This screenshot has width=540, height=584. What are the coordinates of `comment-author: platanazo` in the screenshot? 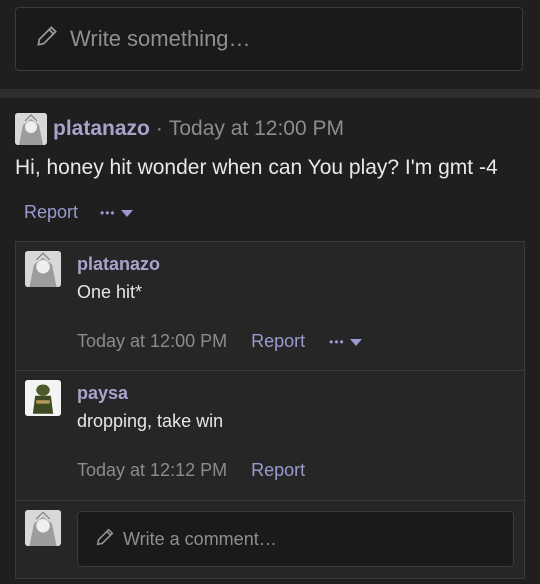 It's located at (118, 264).